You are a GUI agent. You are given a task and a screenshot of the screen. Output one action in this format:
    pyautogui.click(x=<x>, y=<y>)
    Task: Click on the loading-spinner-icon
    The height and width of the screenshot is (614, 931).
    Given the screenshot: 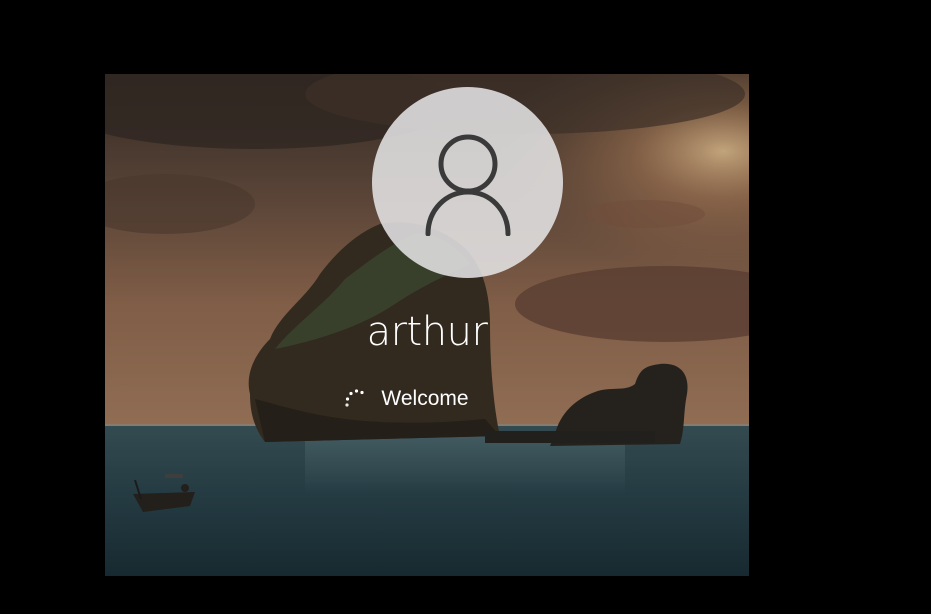 What is the action you would take?
    pyautogui.click(x=355, y=398)
    